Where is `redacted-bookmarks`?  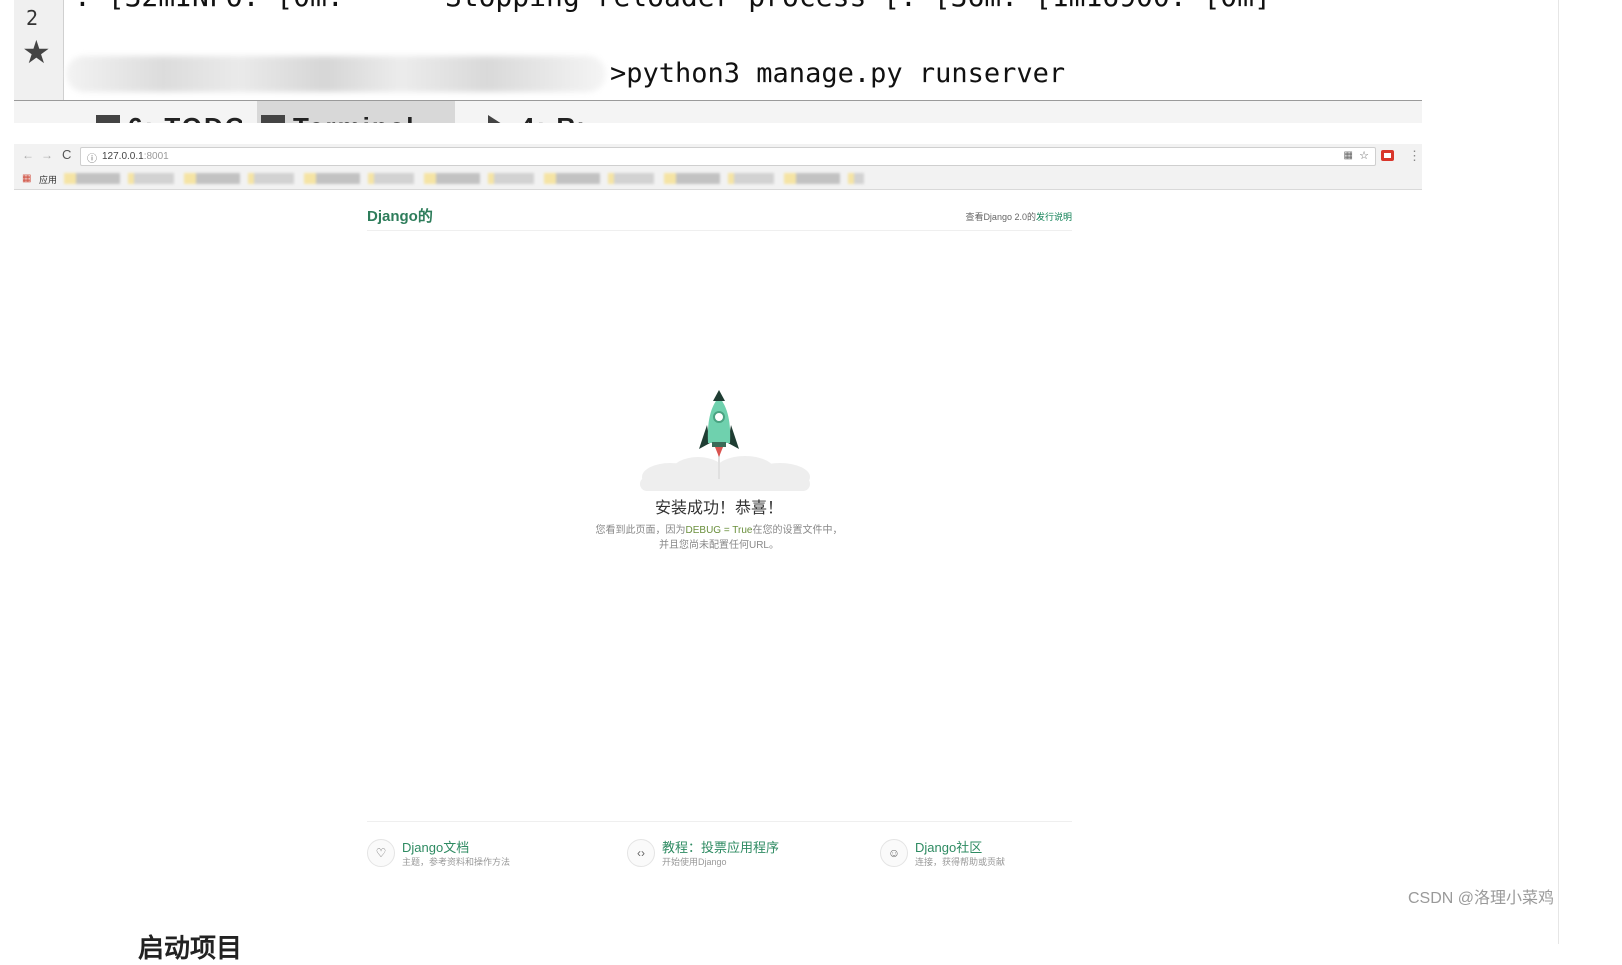 redacted-bookmarks is located at coordinates (464, 178).